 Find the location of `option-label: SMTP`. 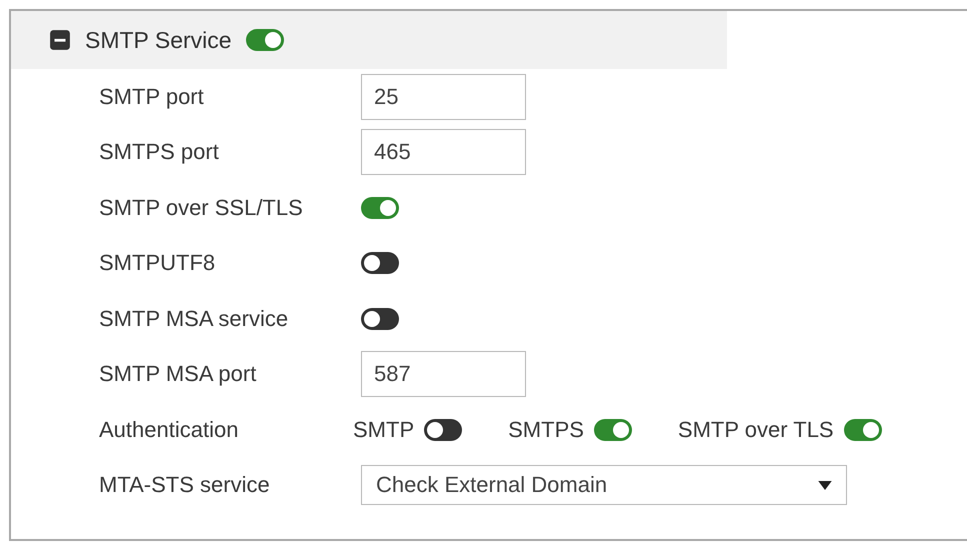

option-label: SMTP is located at coordinates (383, 429).